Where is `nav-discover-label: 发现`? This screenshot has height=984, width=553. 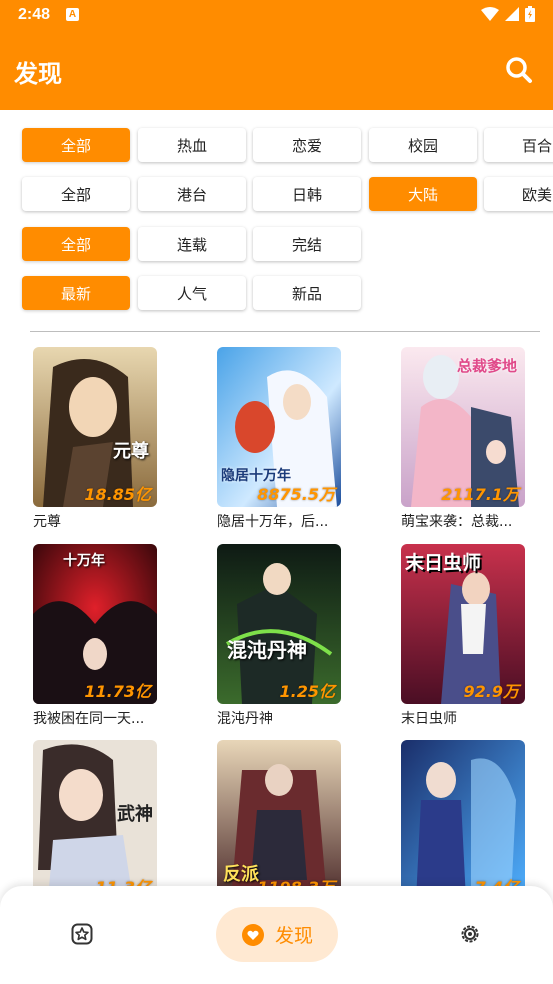
nav-discover-label: 发现 is located at coordinates (293, 936).